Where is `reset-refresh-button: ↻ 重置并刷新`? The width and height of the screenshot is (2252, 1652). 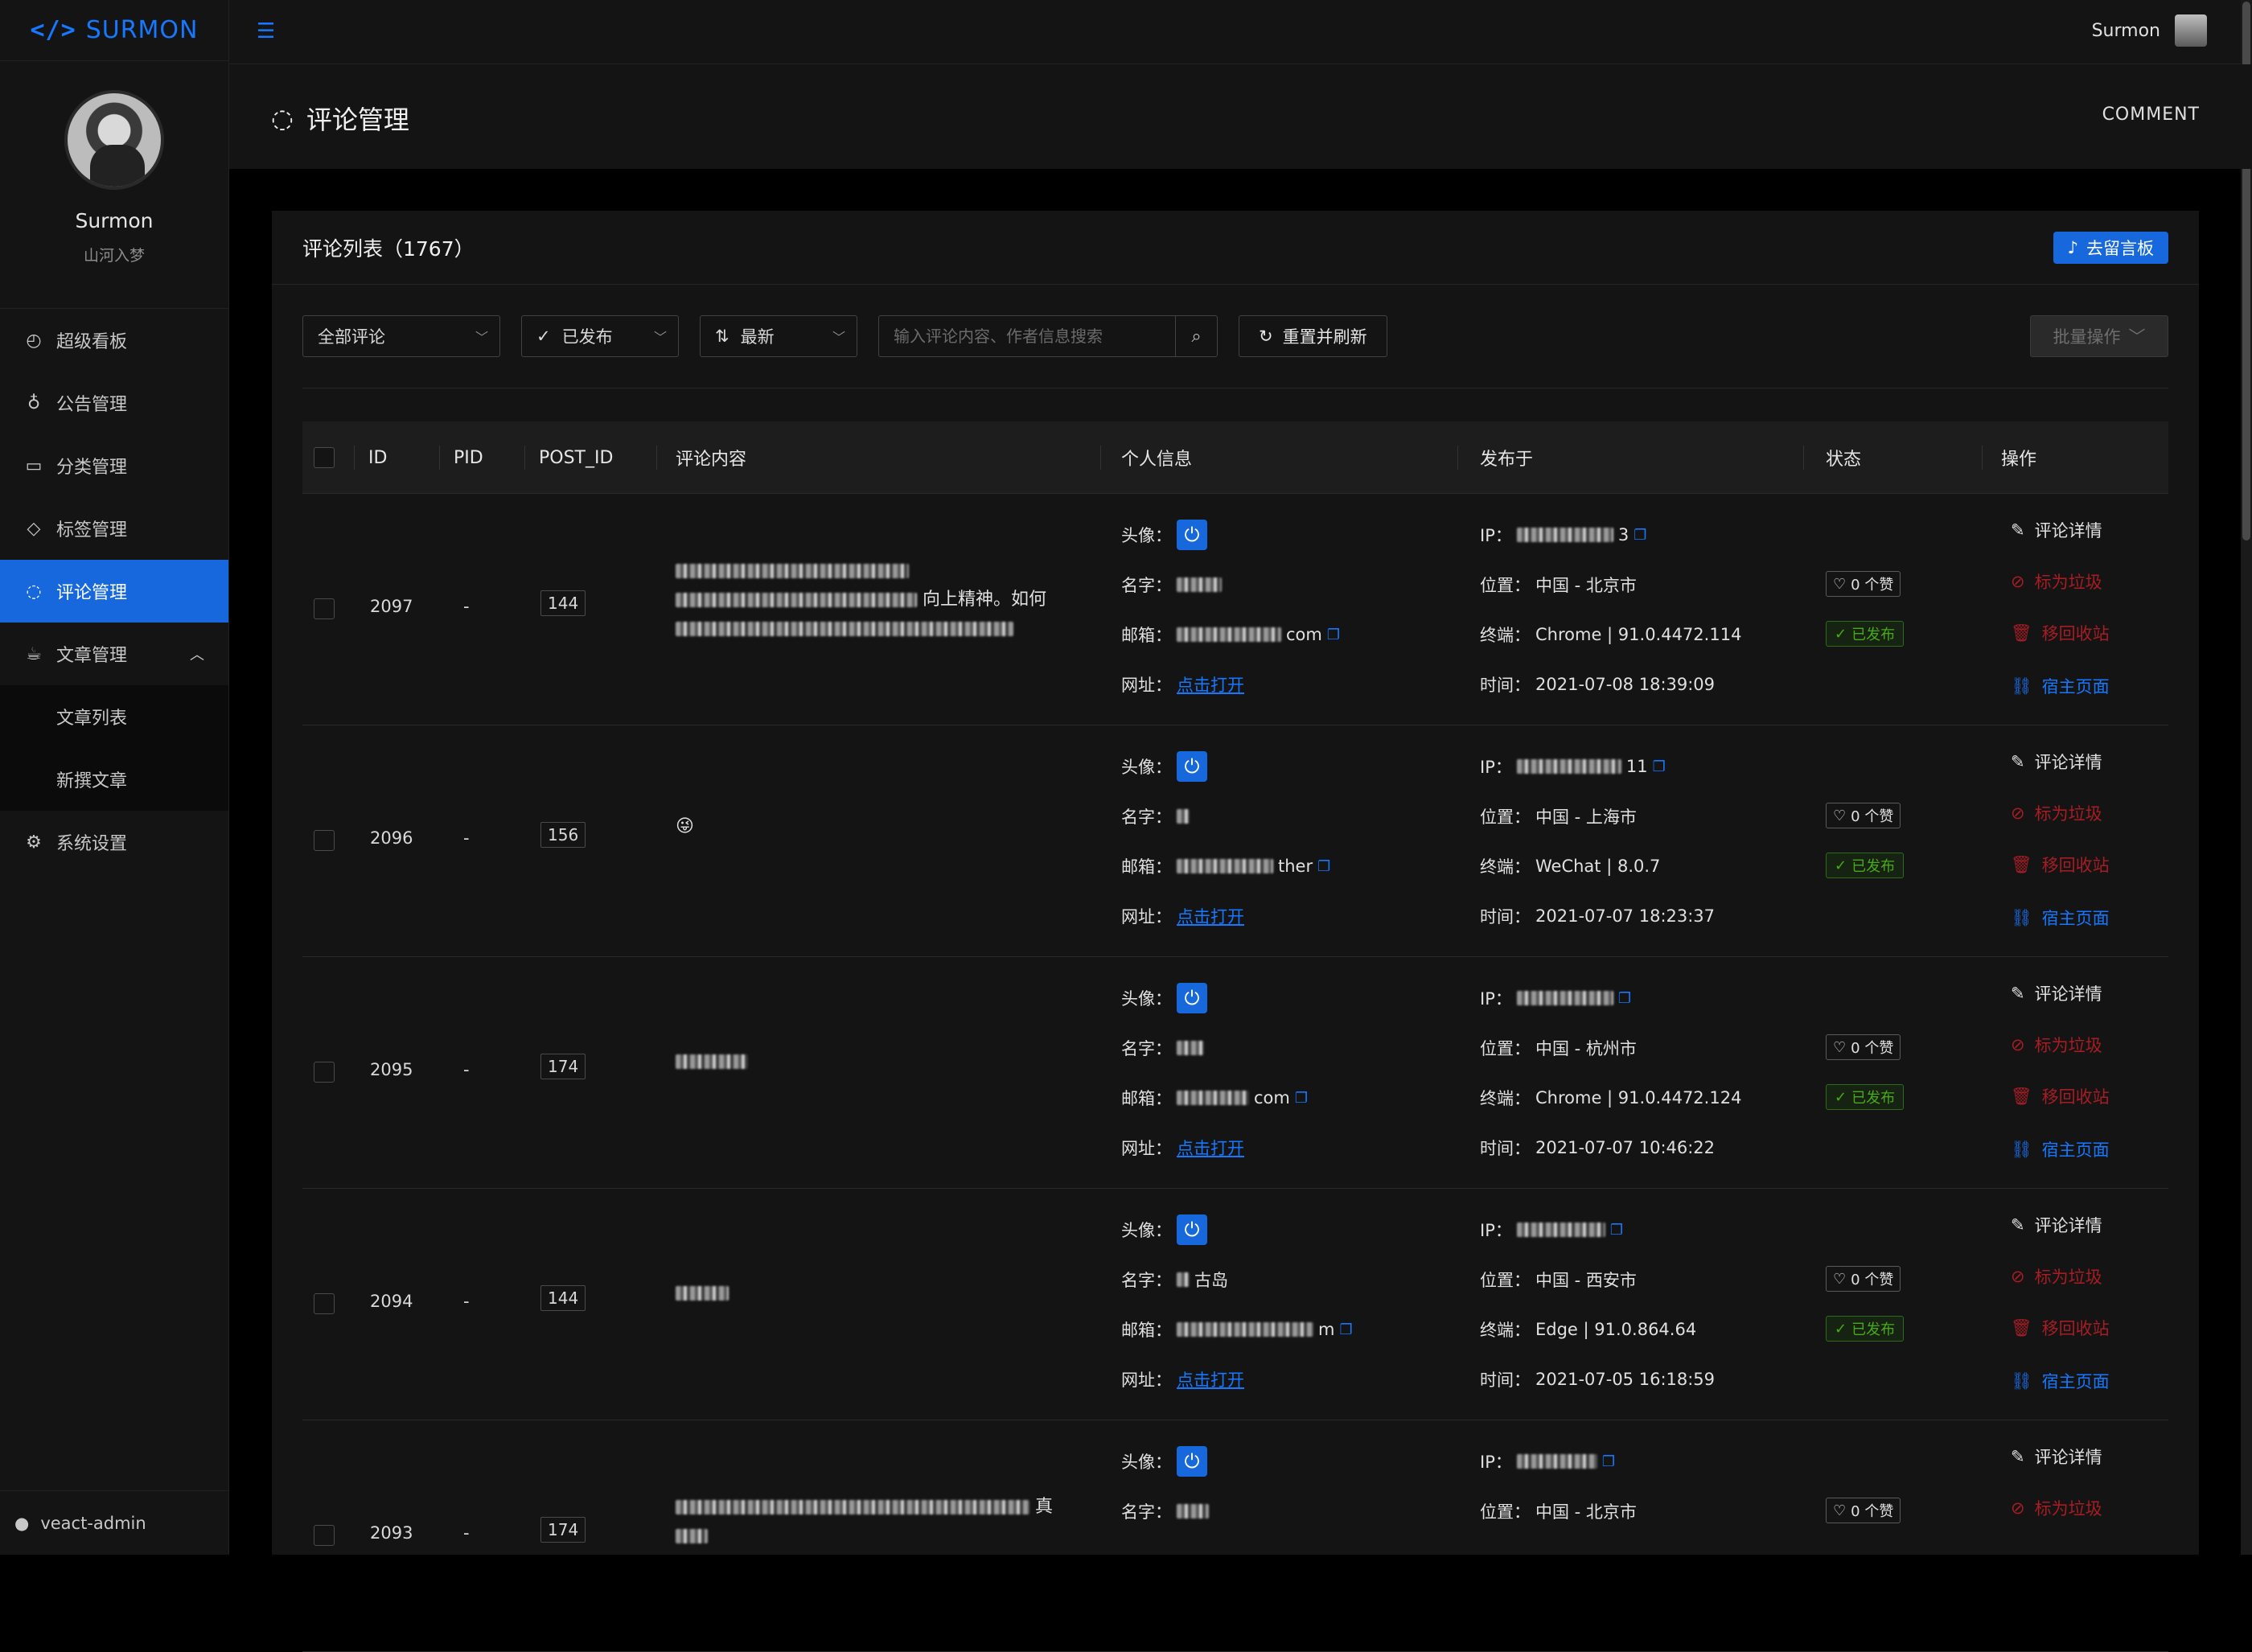 reset-refresh-button: ↻ 重置并刷新 is located at coordinates (1313, 336).